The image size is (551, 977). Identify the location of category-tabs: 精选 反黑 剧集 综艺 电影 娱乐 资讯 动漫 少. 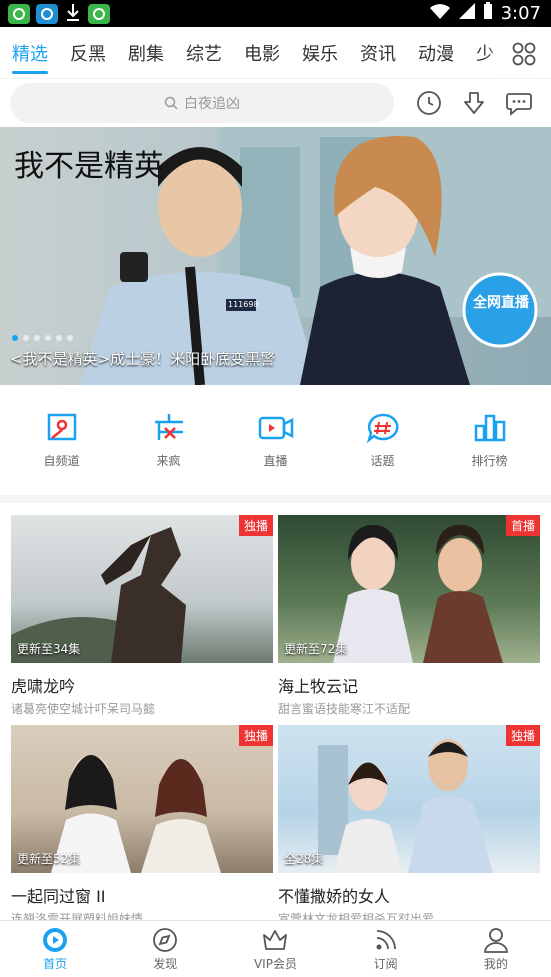
(275, 53).